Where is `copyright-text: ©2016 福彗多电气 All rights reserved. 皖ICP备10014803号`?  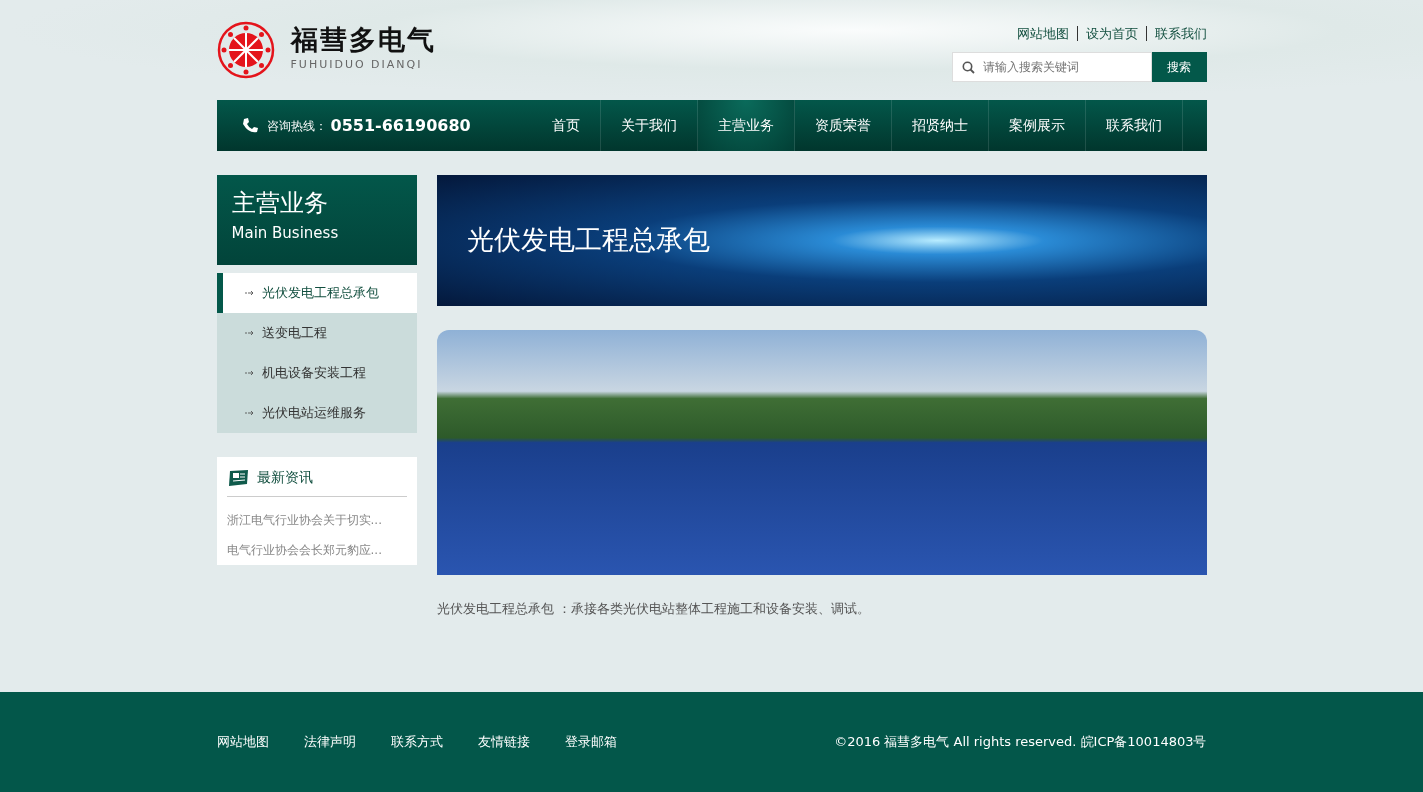 copyright-text: ©2016 福彗多电气 All rights reserved. 皖ICP备10014803号 is located at coordinates (1020, 742).